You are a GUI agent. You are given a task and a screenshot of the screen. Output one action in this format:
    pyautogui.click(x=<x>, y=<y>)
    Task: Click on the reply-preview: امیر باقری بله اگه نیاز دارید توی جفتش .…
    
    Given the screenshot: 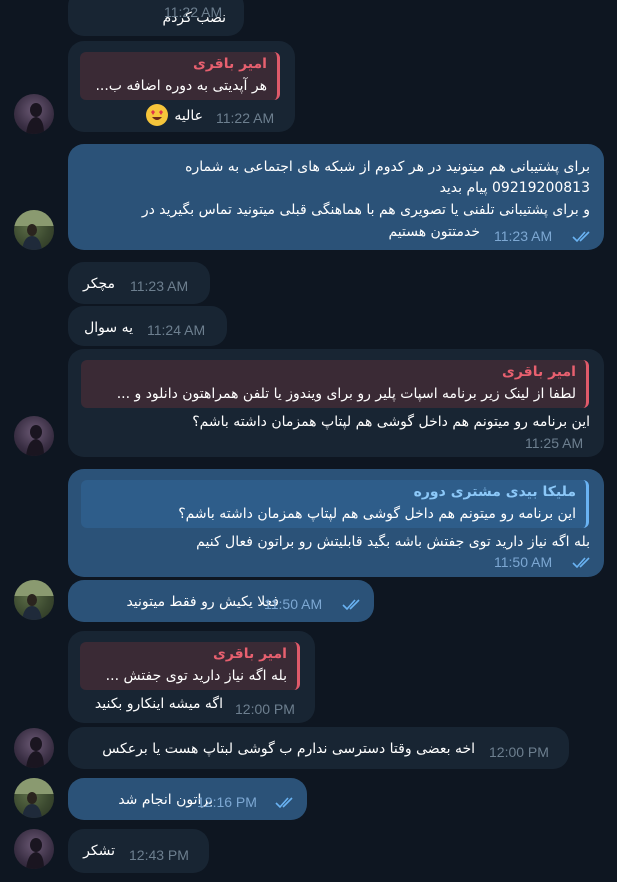 What is the action you would take?
    pyautogui.click(x=190, y=666)
    